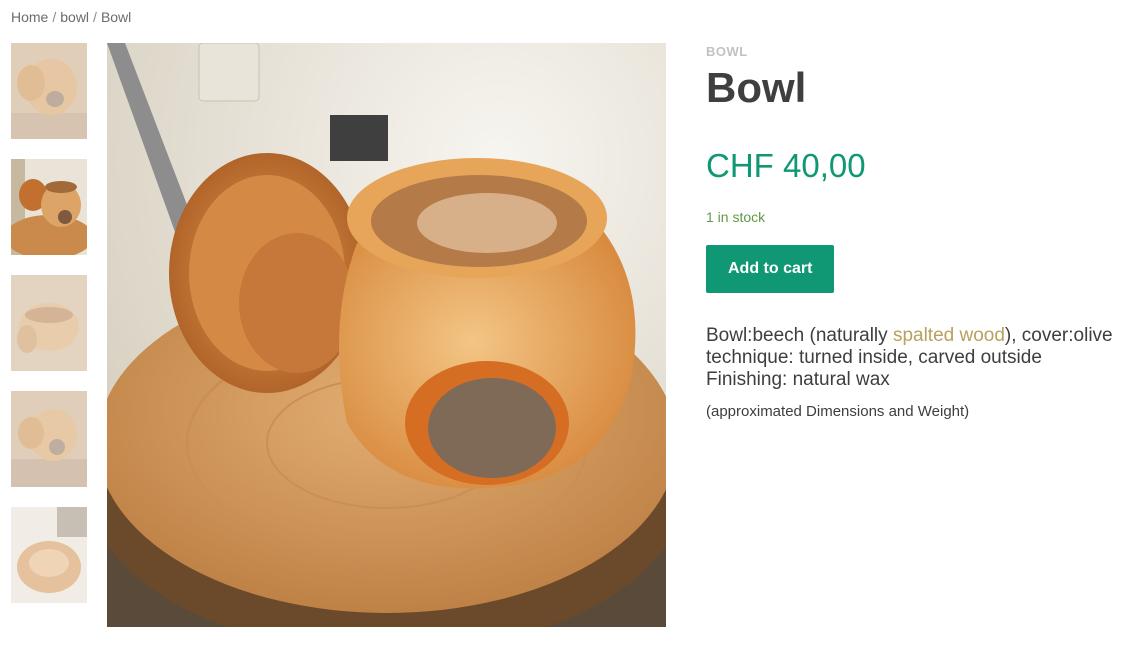 The image size is (1138, 652). I want to click on description-line: technique: turned inside, carved outside, so click(874, 357).